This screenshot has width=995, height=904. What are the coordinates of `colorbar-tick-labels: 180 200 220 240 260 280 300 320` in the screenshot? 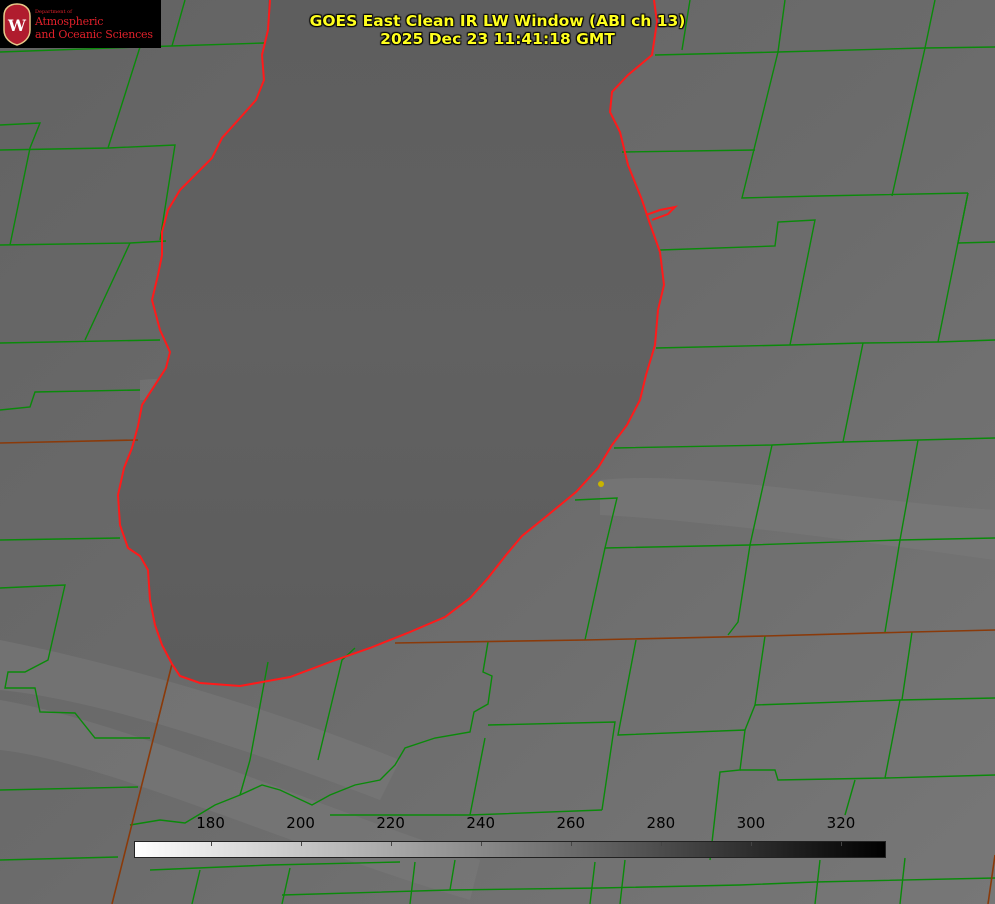 It's located at (497, 824).